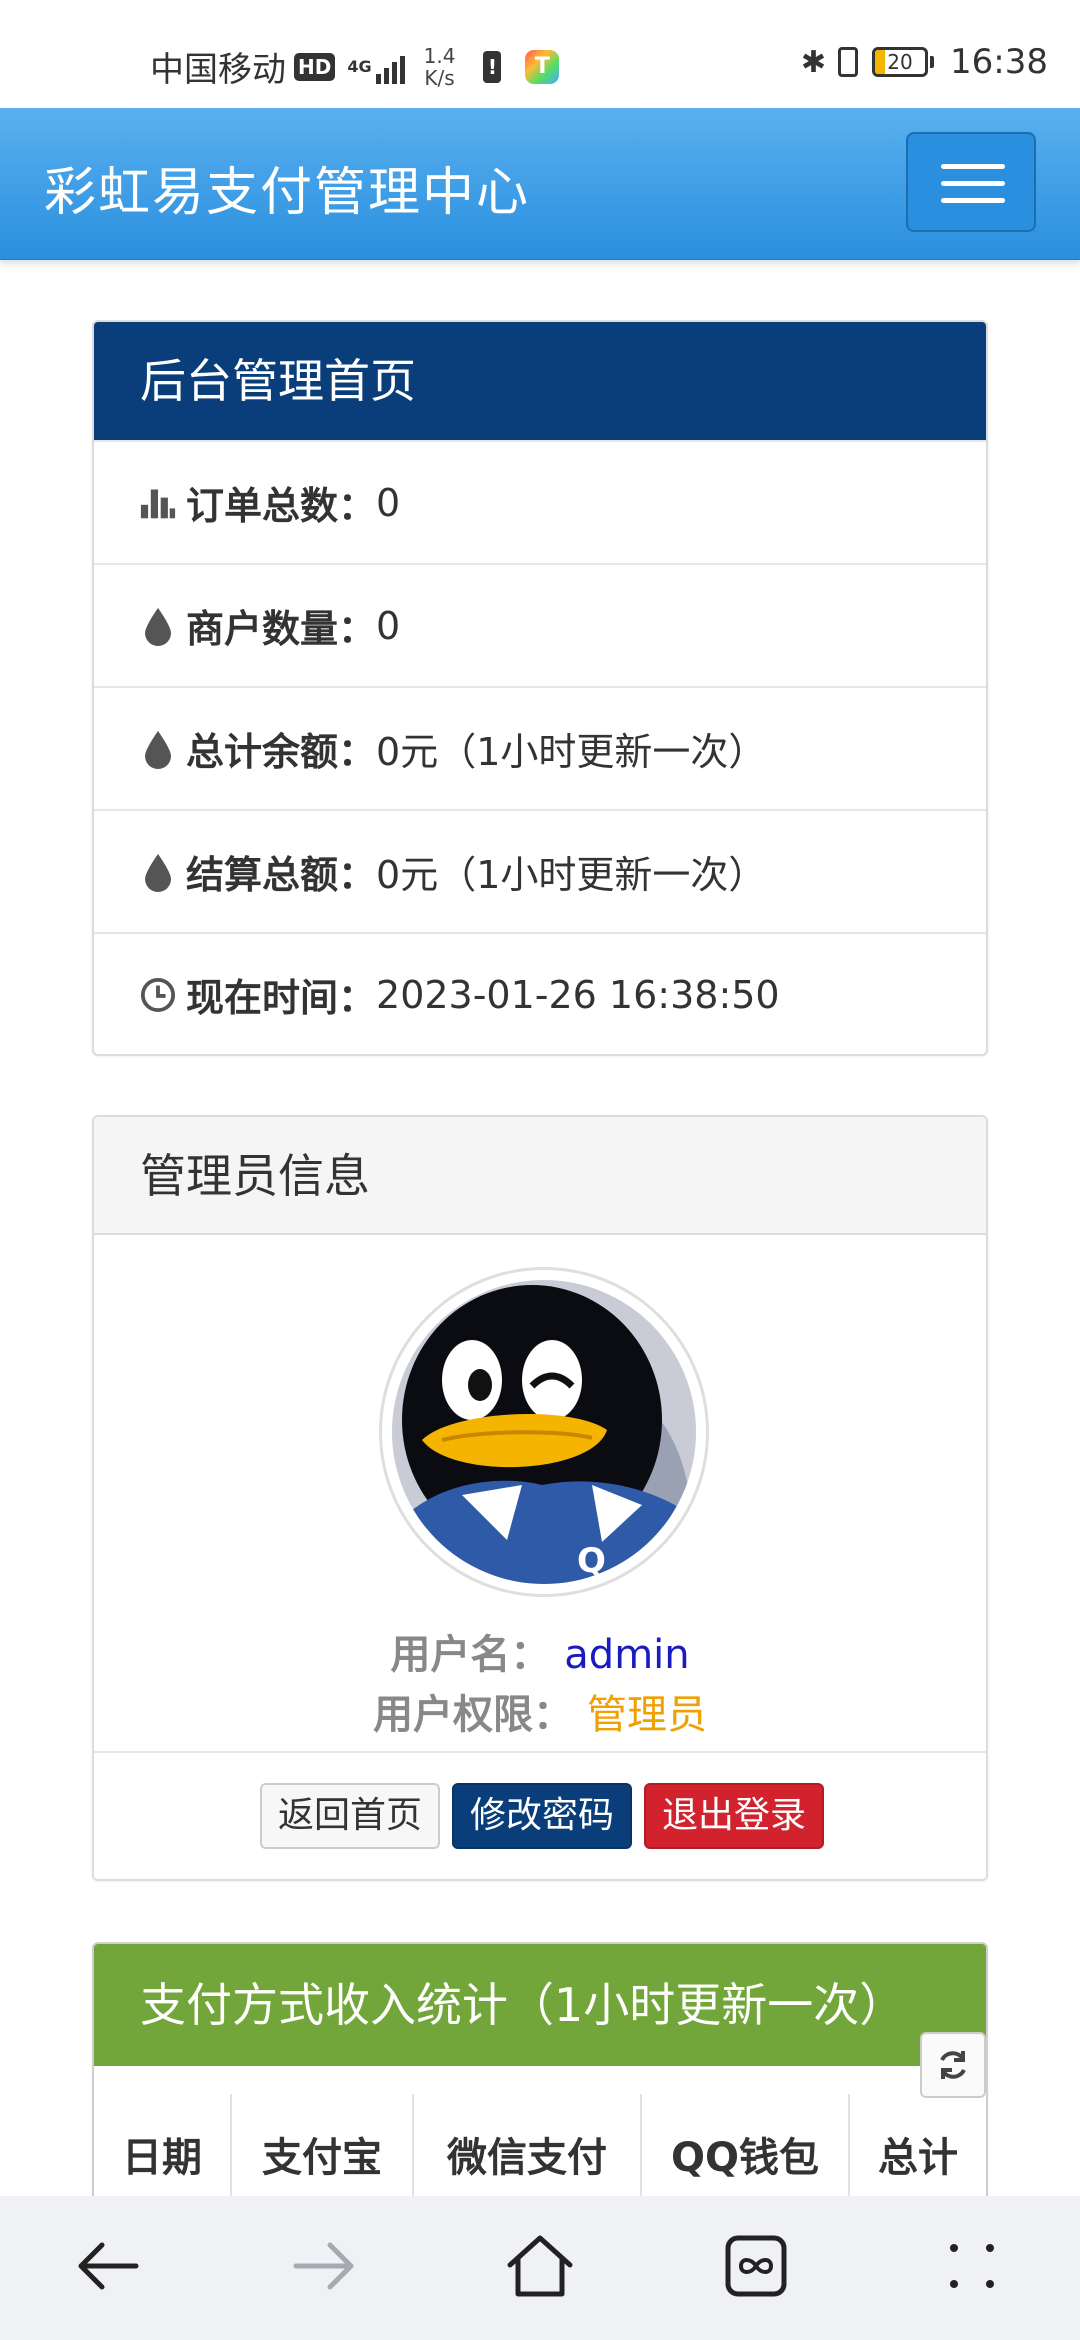 The width and height of the screenshot is (1080, 2340). What do you see at coordinates (540, 2005) in the screenshot?
I see `income-stats-title: 支付方式收入统计（1小时更新一次）` at bounding box center [540, 2005].